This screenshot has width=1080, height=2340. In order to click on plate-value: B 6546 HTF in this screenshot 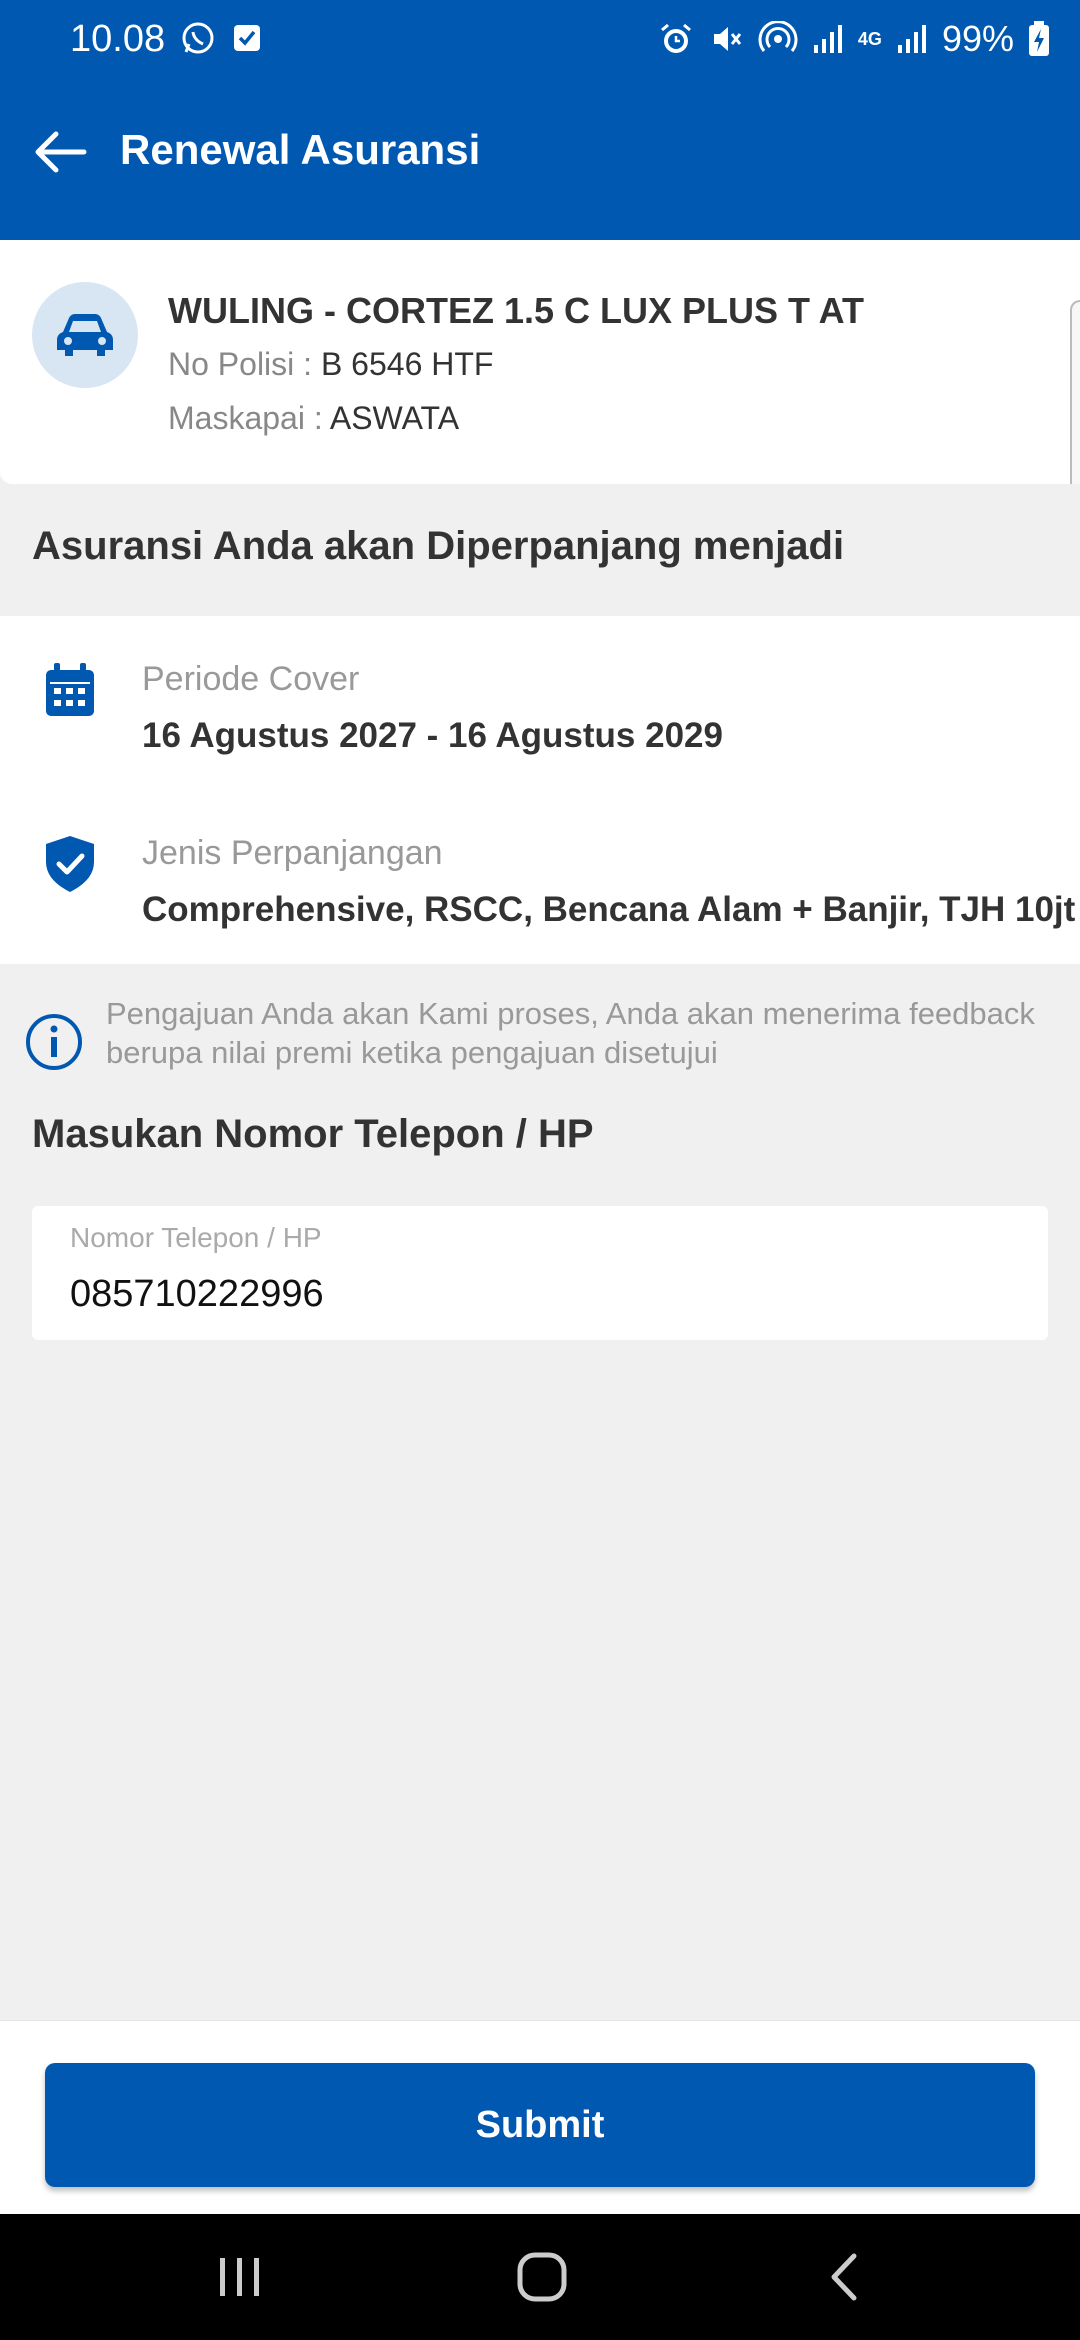, I will do `click(407, 364)`.